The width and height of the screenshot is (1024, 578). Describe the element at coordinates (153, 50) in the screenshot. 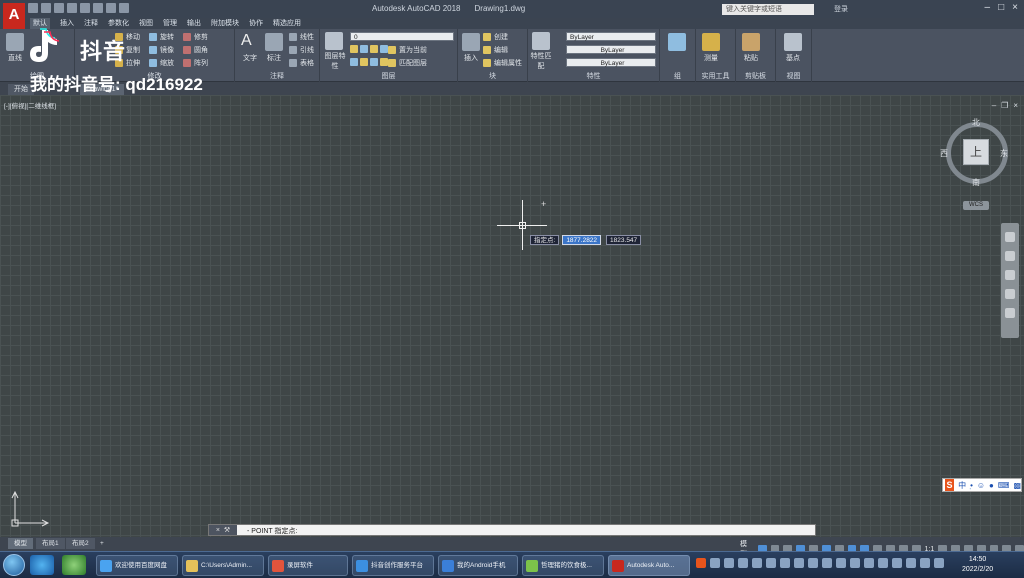

I see `mirror-icon` at that location.